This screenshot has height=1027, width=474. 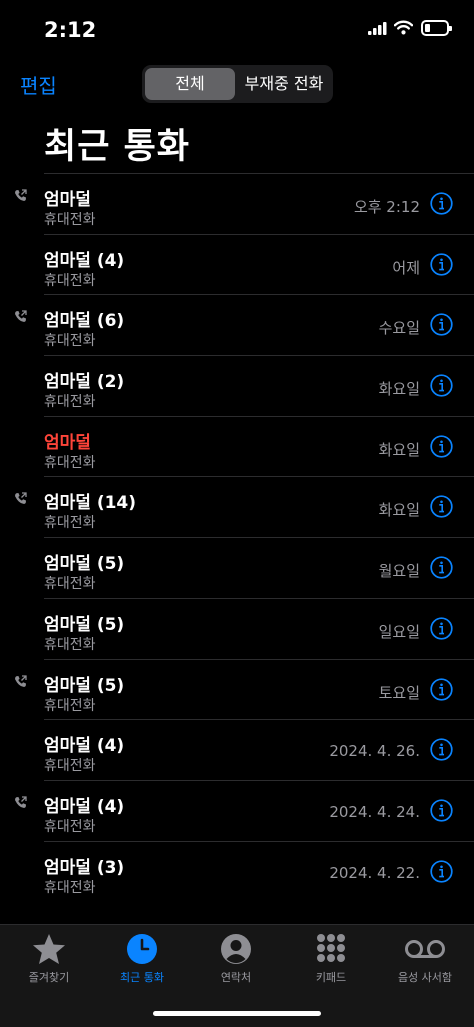 I want to click on segment-missed: 부재중 전화, so click(x=284, y=84).